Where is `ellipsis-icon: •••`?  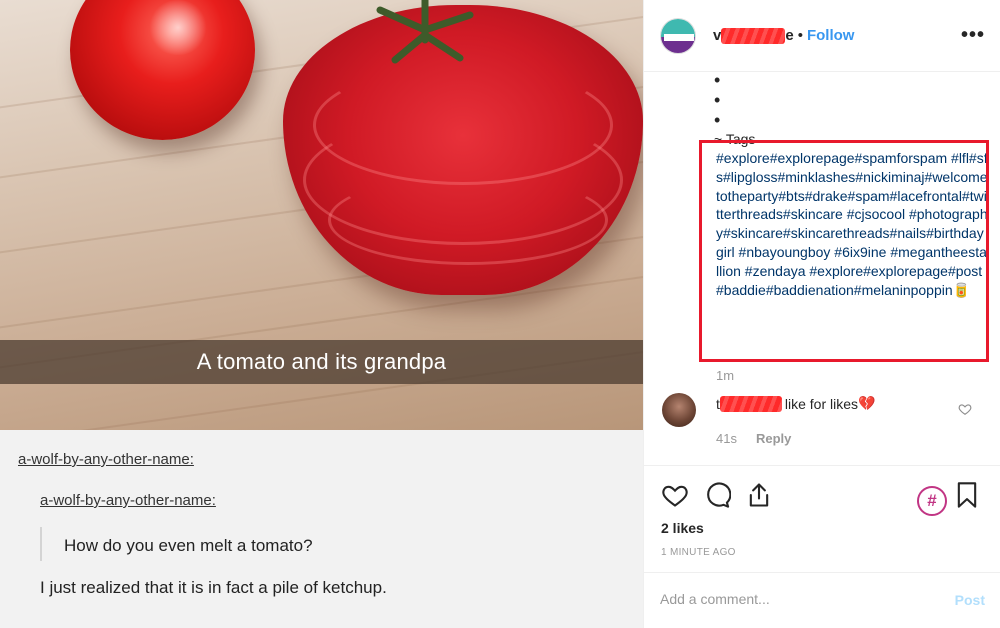
ellipsis-icon: ••• is located at coordinates (973, 35).